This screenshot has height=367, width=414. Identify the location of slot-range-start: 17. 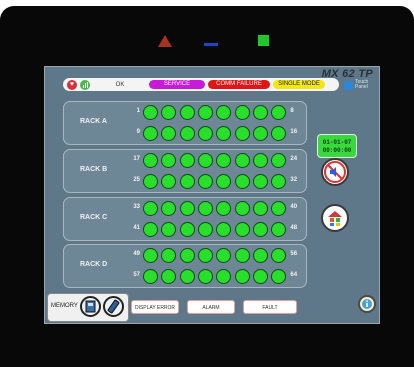
(136, 159).